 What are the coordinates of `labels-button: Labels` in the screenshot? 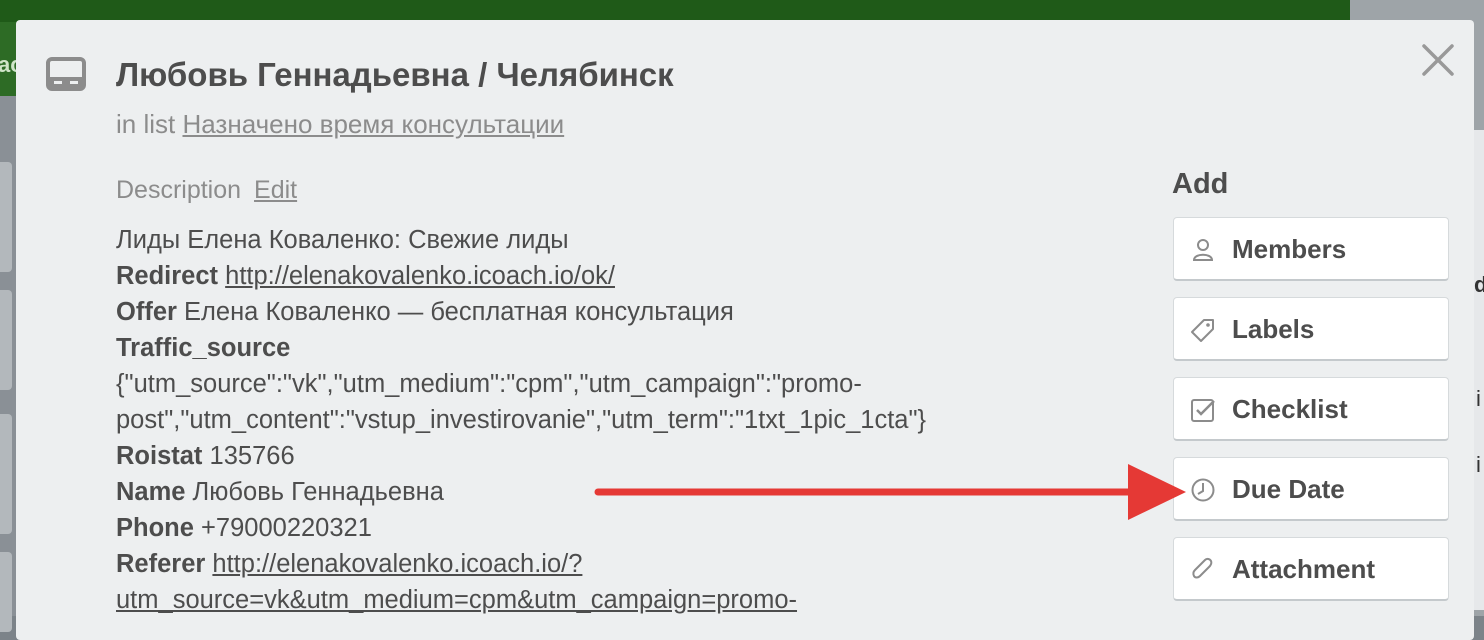 It's located at (1311, 329).